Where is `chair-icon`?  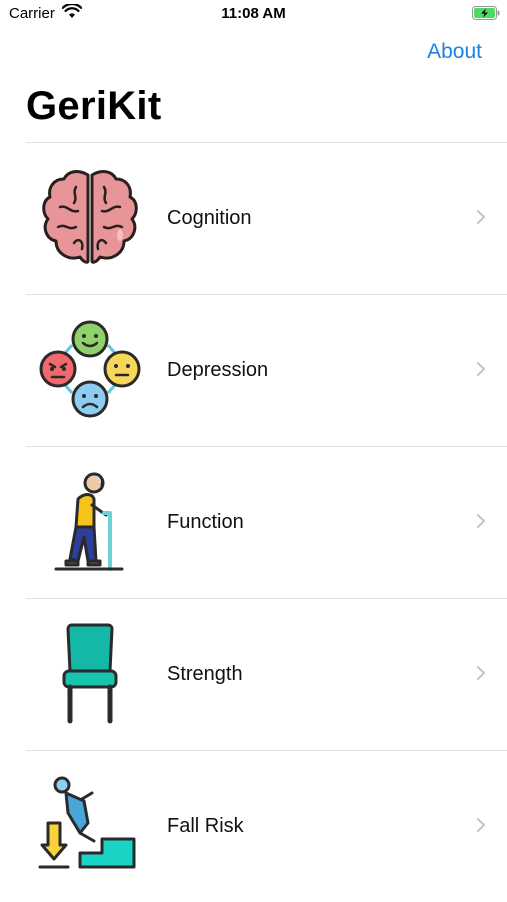 chair-icon is located at coordinates (90, 673).